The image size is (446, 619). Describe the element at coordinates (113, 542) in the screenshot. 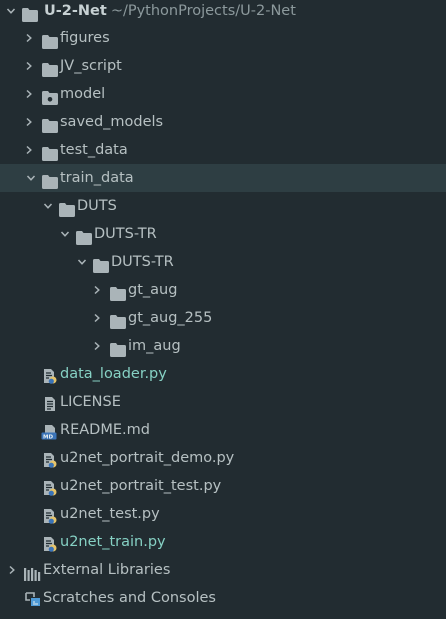

I see `tree-item-label: u2net_train.py` at that location.